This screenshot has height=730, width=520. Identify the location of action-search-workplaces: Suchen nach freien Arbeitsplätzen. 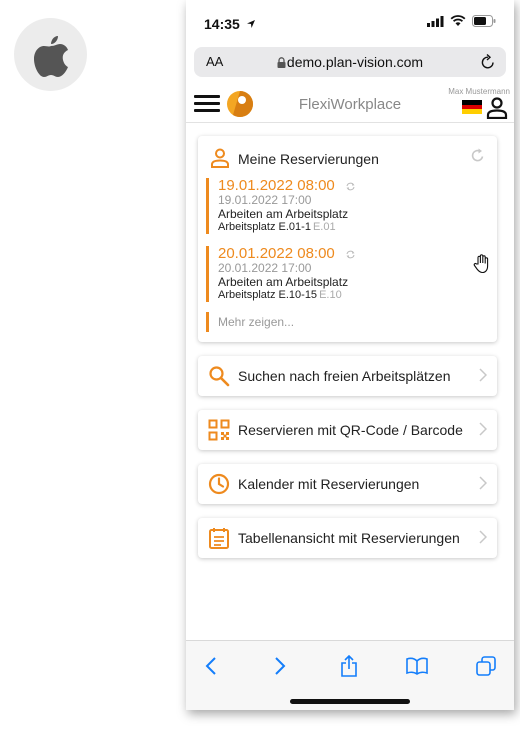
(347, 376).